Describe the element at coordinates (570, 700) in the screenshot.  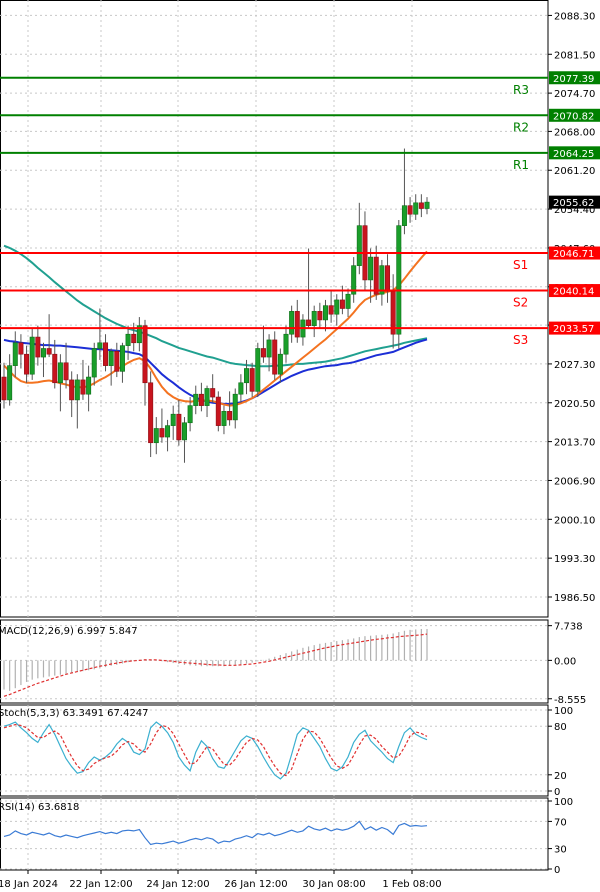
I see `macd-tick-label: -8.555` at that location.